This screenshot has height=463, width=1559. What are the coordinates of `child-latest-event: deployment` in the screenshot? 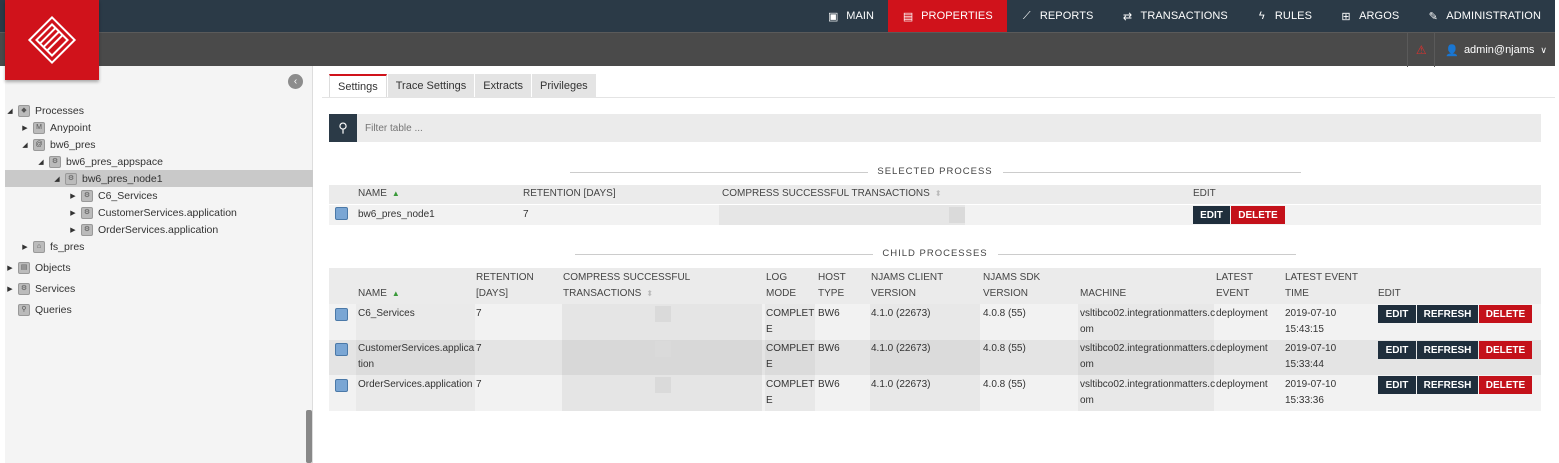 It's located at (1242, 384).